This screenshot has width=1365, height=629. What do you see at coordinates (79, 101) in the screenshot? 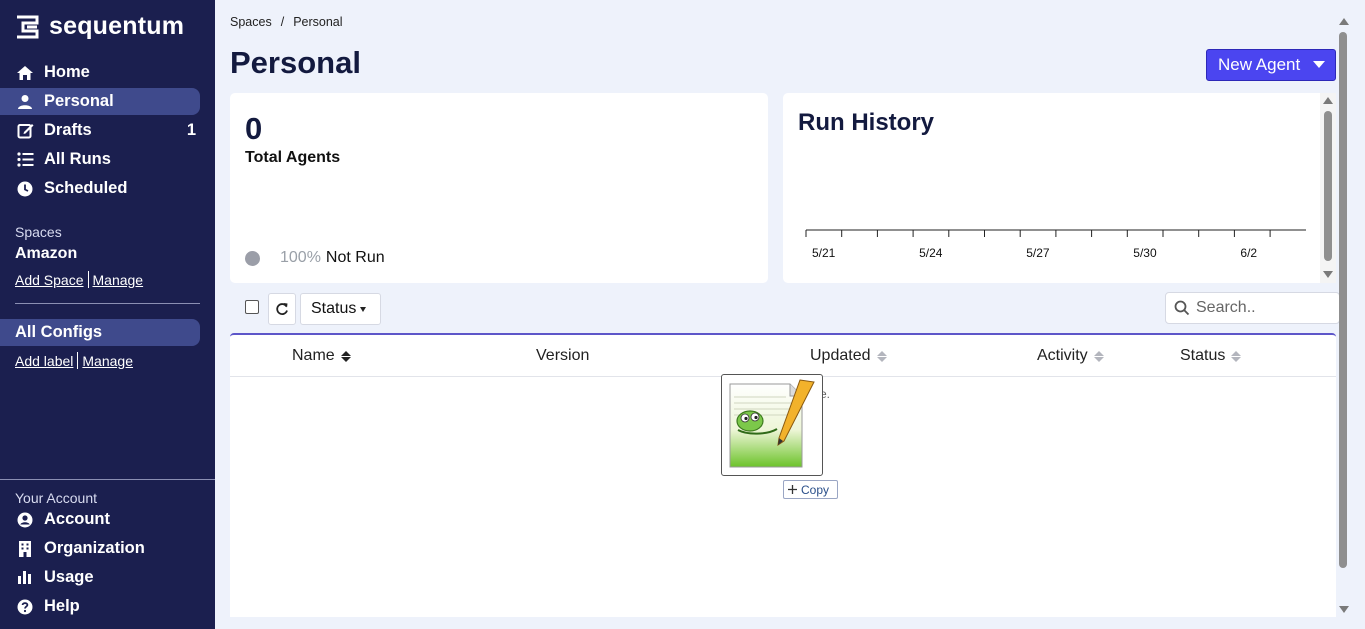
I see `nav-label: Personal` at bounding box center [79, 101].